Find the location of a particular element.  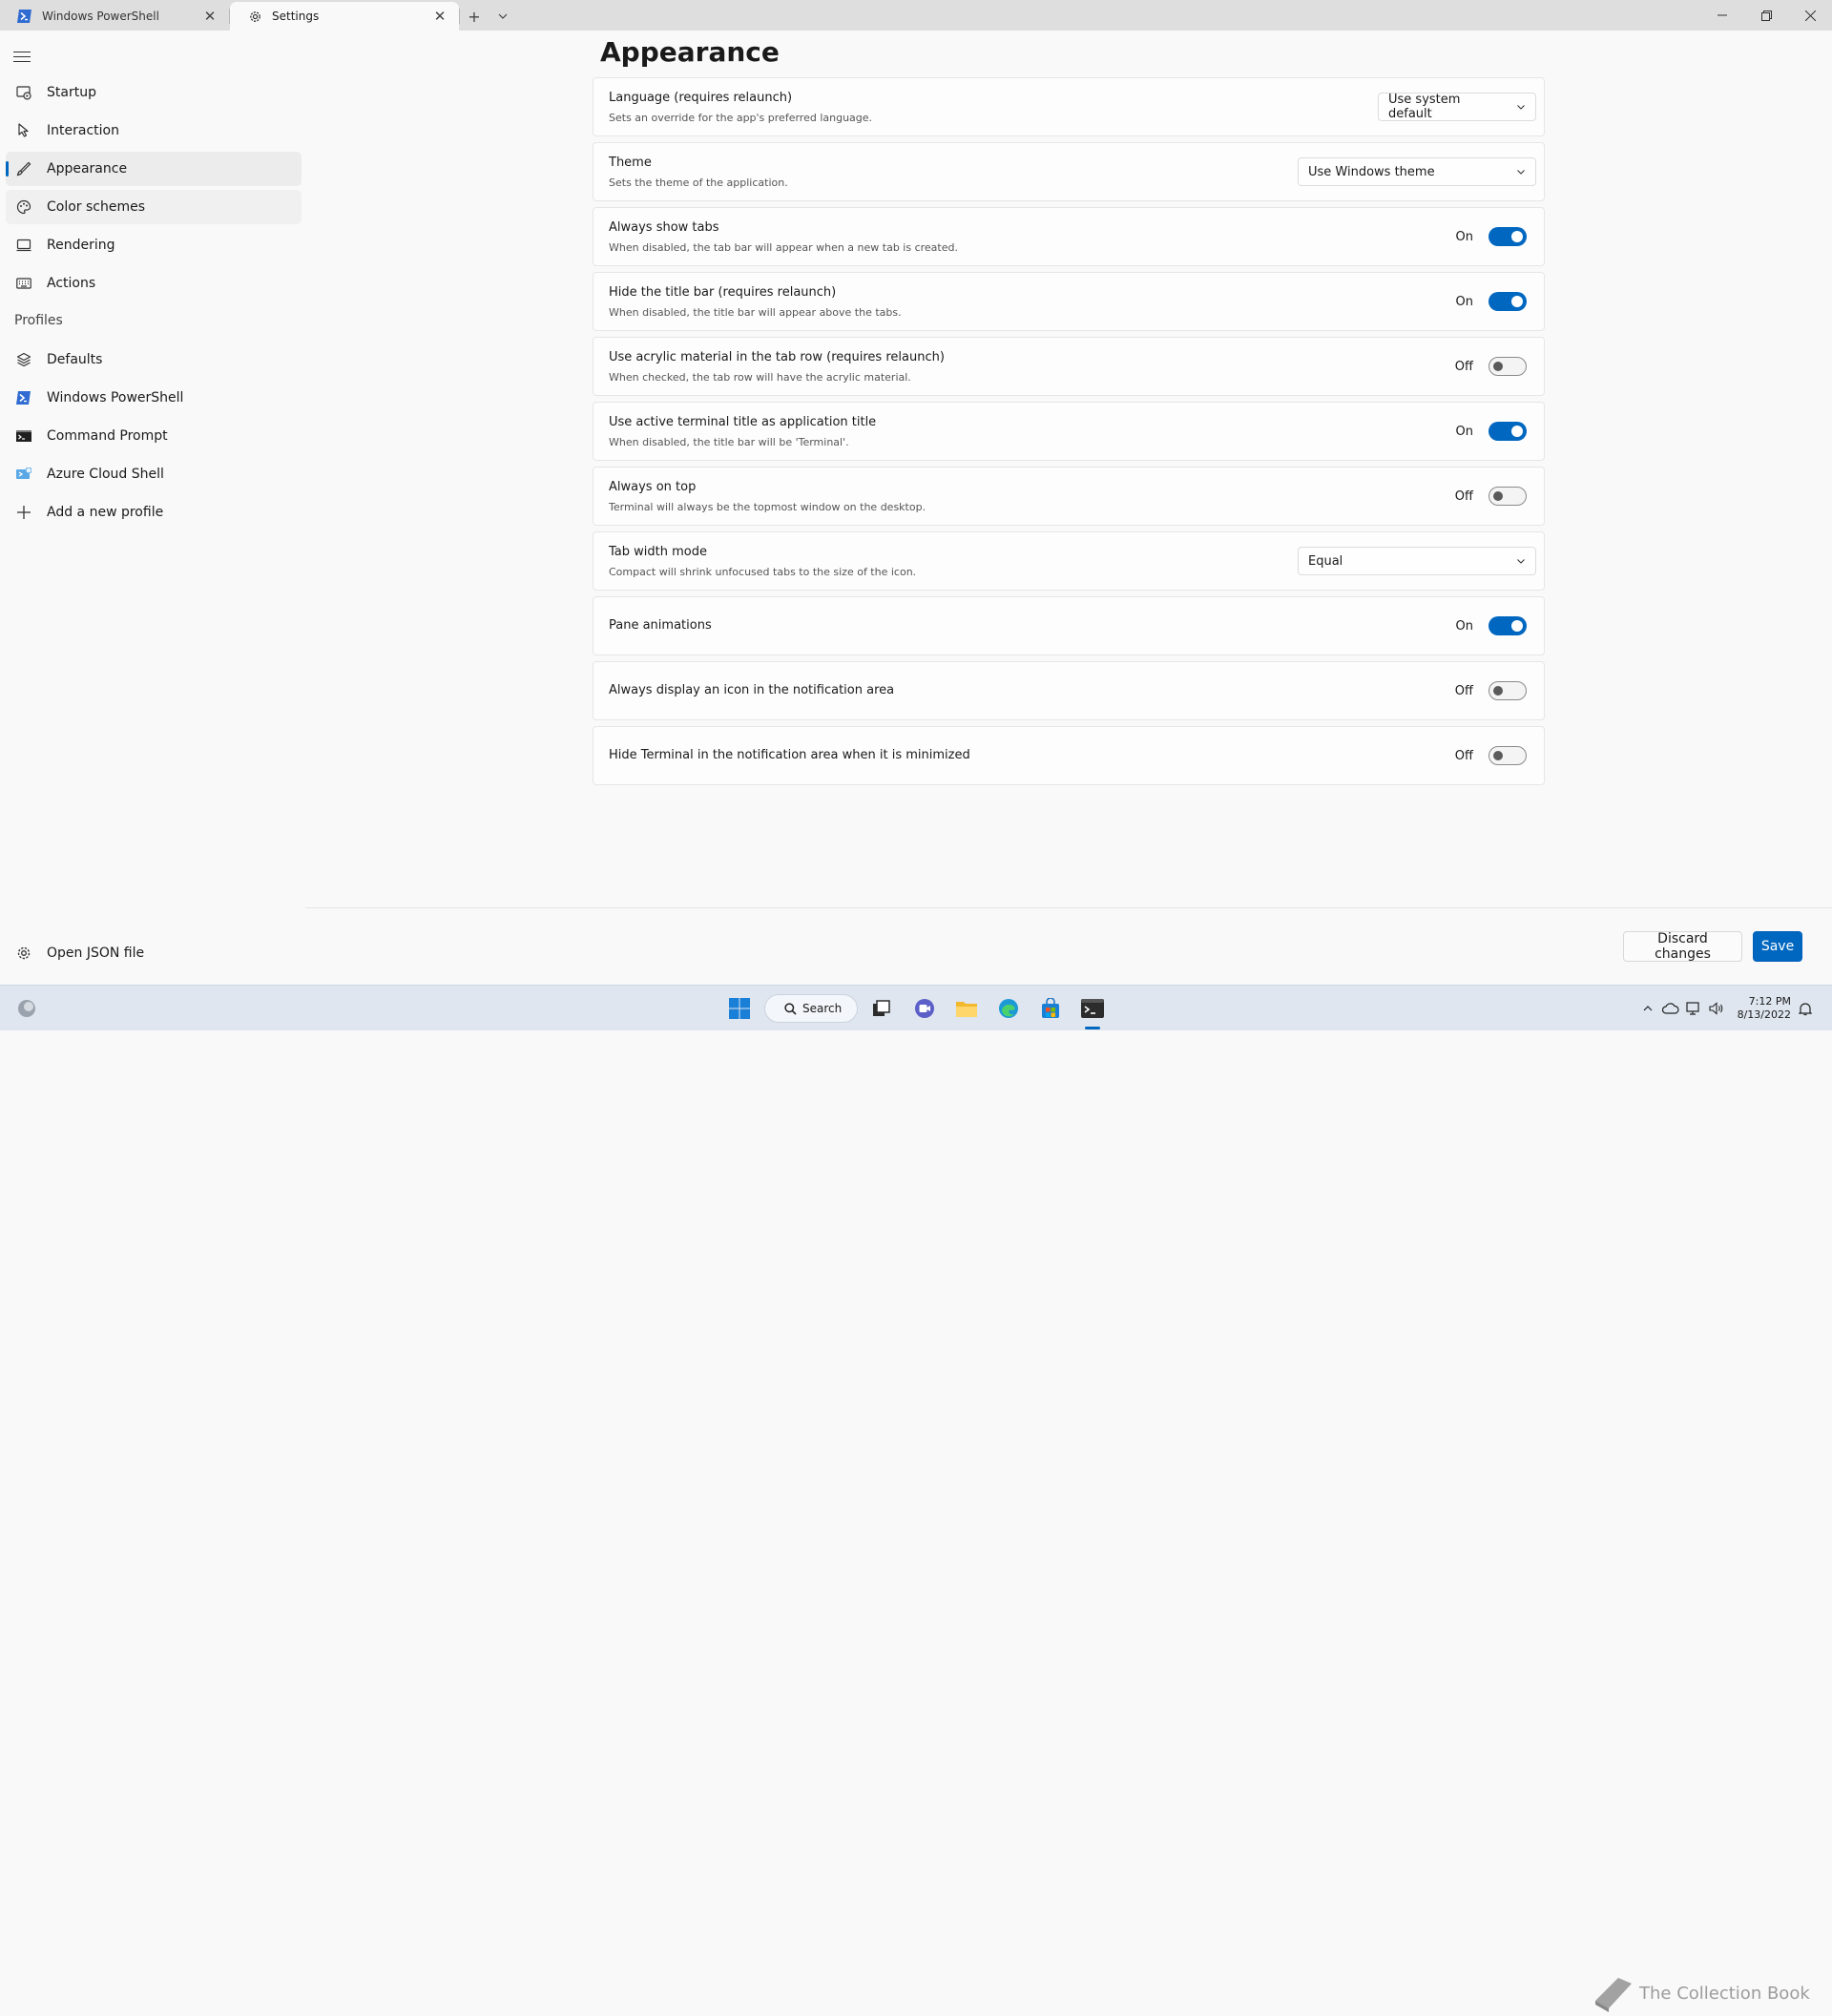

restore-icon is located at coordinates (1766, 15).